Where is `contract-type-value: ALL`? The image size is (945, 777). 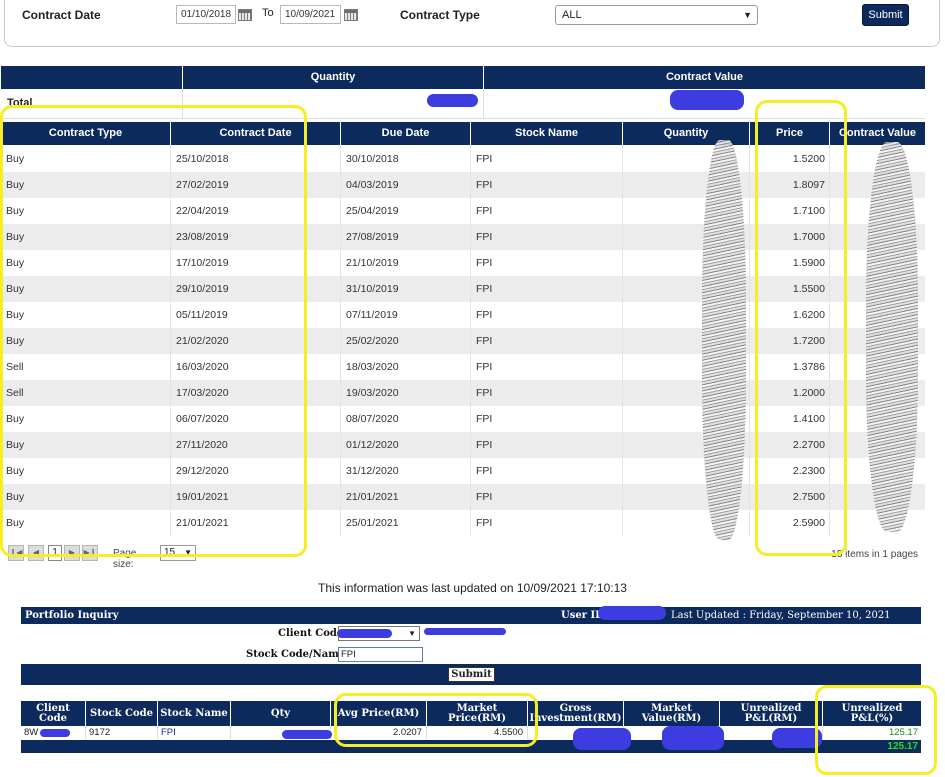
contract-type-value: ALL is located at coordinates (572, 15).